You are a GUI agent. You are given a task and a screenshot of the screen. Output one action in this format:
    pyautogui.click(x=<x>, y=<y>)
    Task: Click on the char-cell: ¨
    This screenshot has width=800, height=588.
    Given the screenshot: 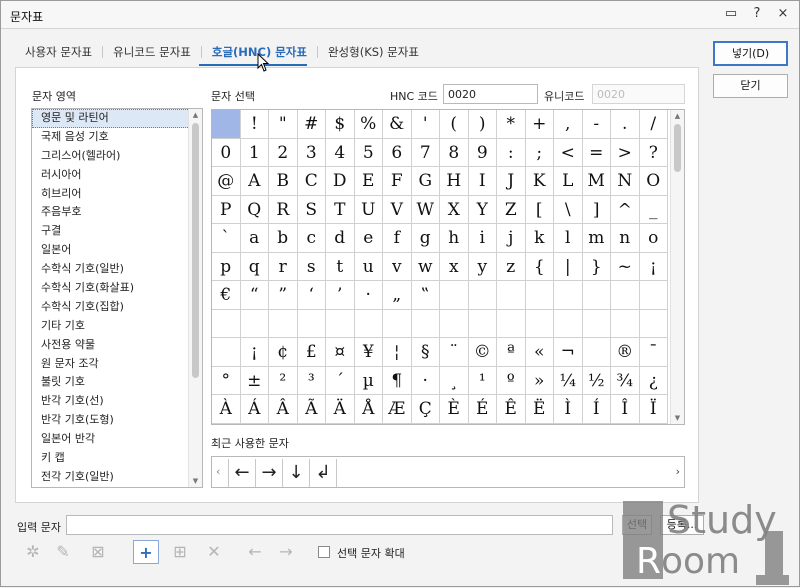 What is the action you would take?
    pyautogui.click(x=454, y=352)
    